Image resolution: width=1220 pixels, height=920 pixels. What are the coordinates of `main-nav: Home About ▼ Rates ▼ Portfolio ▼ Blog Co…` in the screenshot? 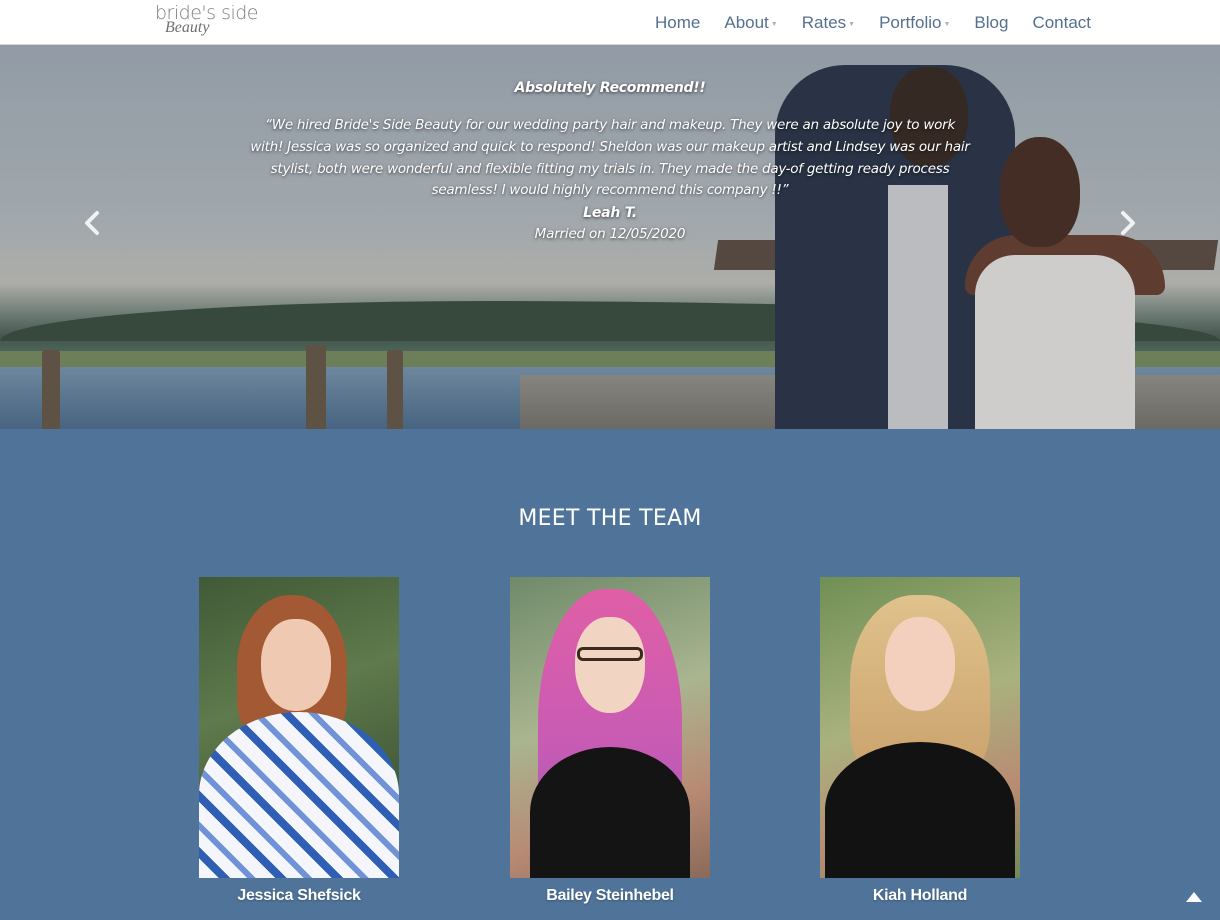 It's located at (873, 22).